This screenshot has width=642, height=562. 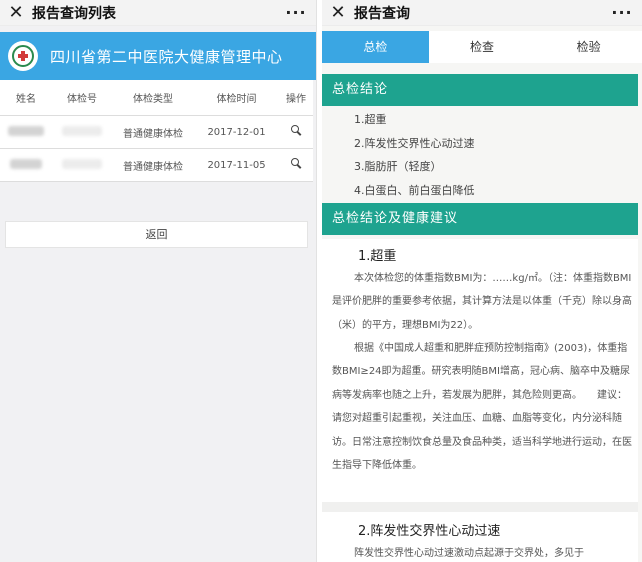 I want to click on list-item: 4.白蛋白、前白蛋白降低, so click(x=414, y=190).